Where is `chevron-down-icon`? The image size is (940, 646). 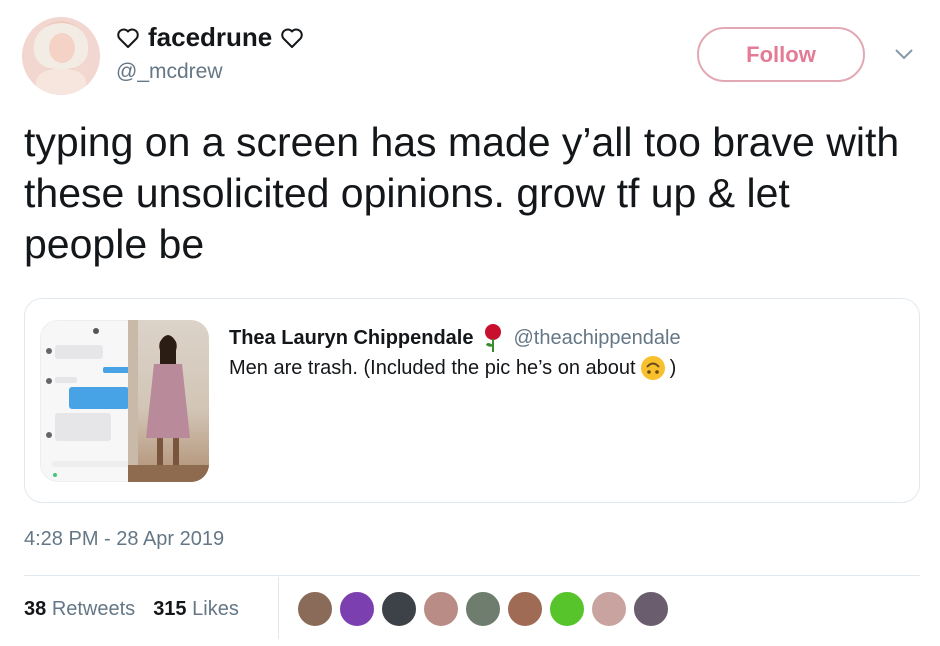
chevron-down-icon is located at coordinates (904, 54).